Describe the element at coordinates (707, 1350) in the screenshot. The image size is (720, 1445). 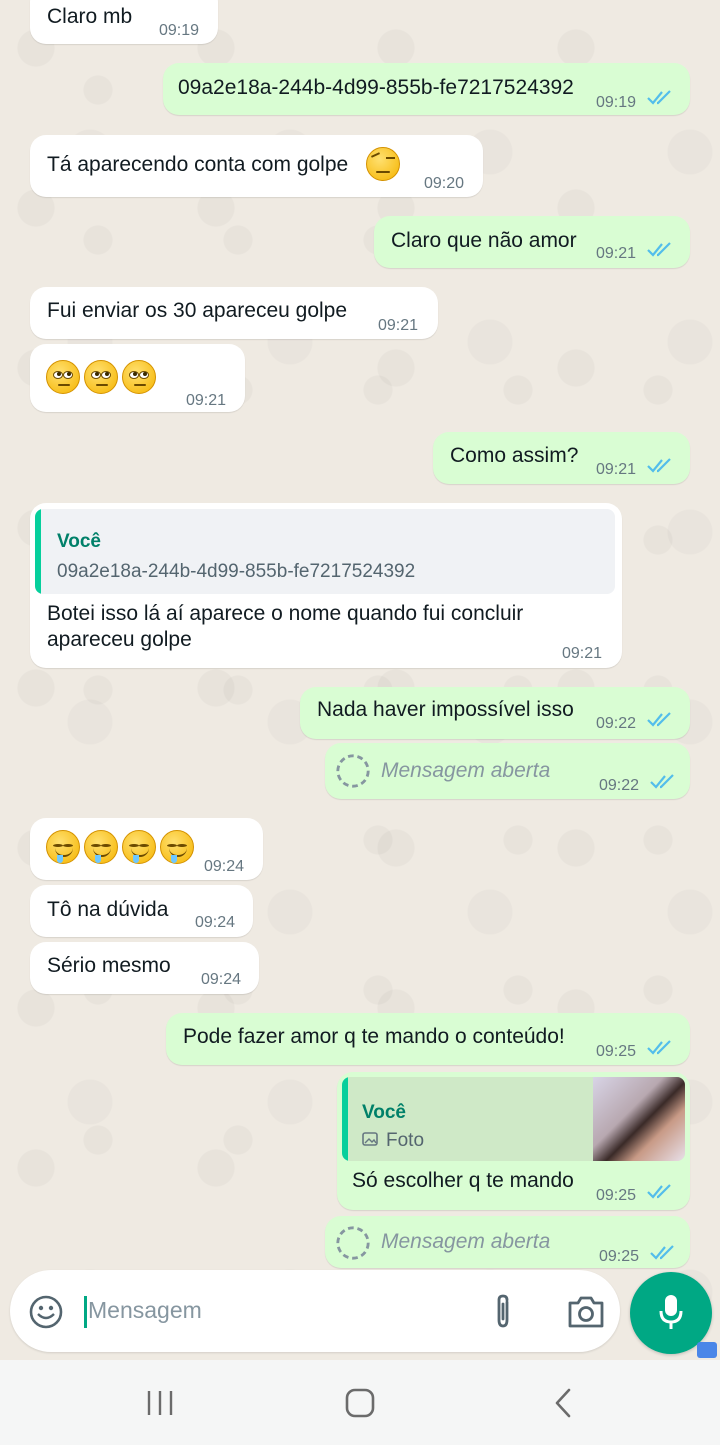
I see `floating-badge-icon` at that location.